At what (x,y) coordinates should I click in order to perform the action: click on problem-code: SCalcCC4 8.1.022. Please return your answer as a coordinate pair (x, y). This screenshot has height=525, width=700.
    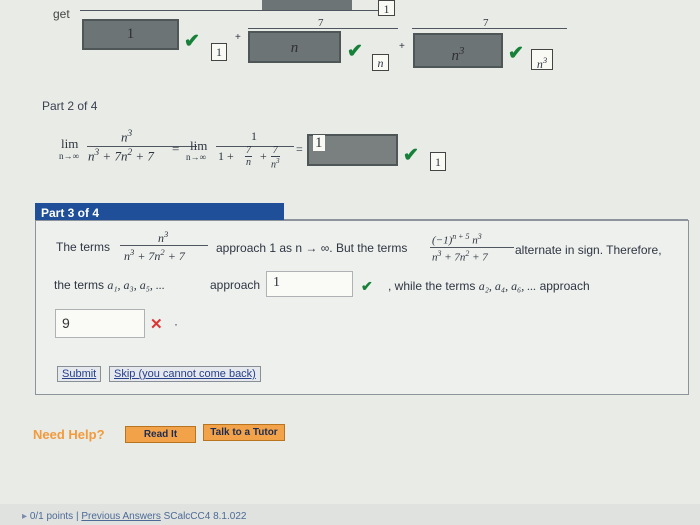
    Looking at the image, I should click on (205, 516).